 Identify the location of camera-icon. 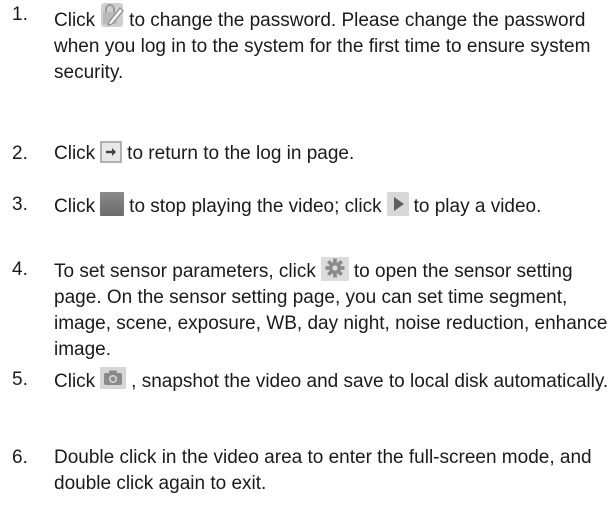
(113, 378).